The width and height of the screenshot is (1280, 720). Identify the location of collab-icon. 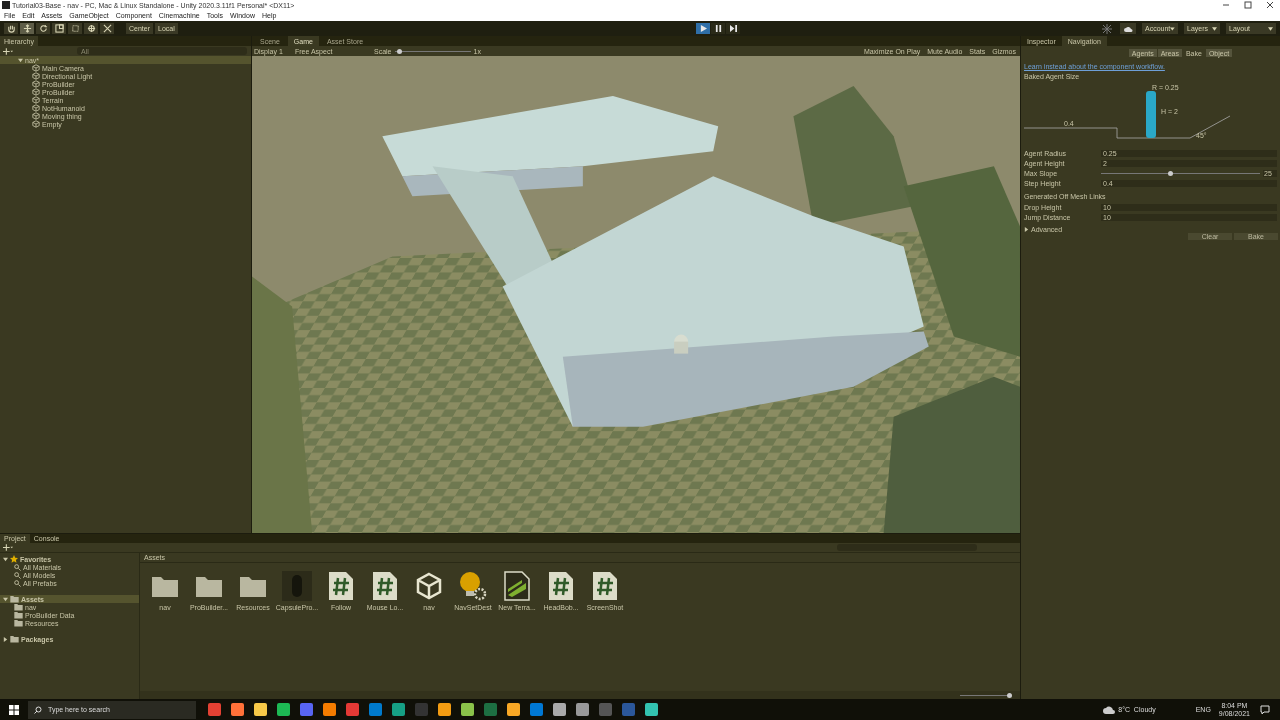
(1107, 28).